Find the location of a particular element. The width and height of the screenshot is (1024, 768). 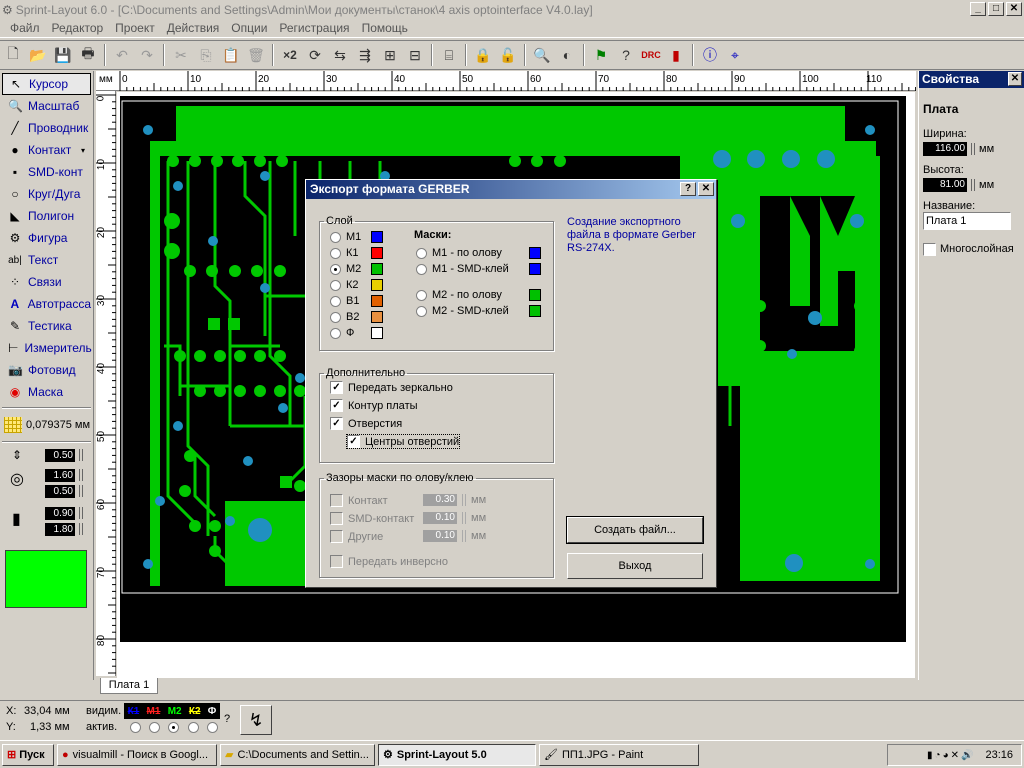

pcb-tool-icon: ↯ is located at coordinates (256, 720).